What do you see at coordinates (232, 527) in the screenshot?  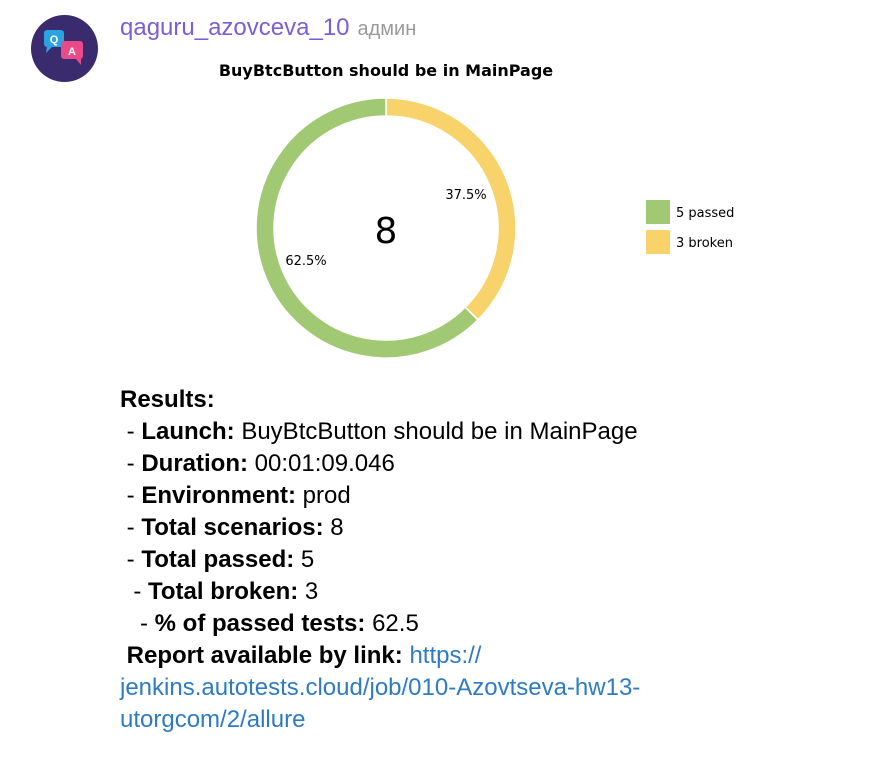 I see `result-label: Total scenarios:` at bounding box center [232, 527].